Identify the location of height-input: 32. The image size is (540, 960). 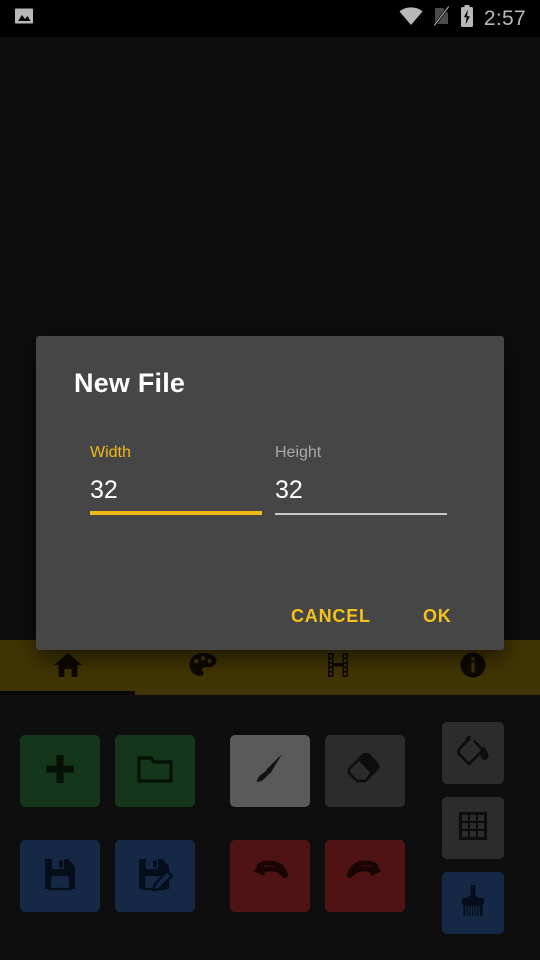
(361, 490).